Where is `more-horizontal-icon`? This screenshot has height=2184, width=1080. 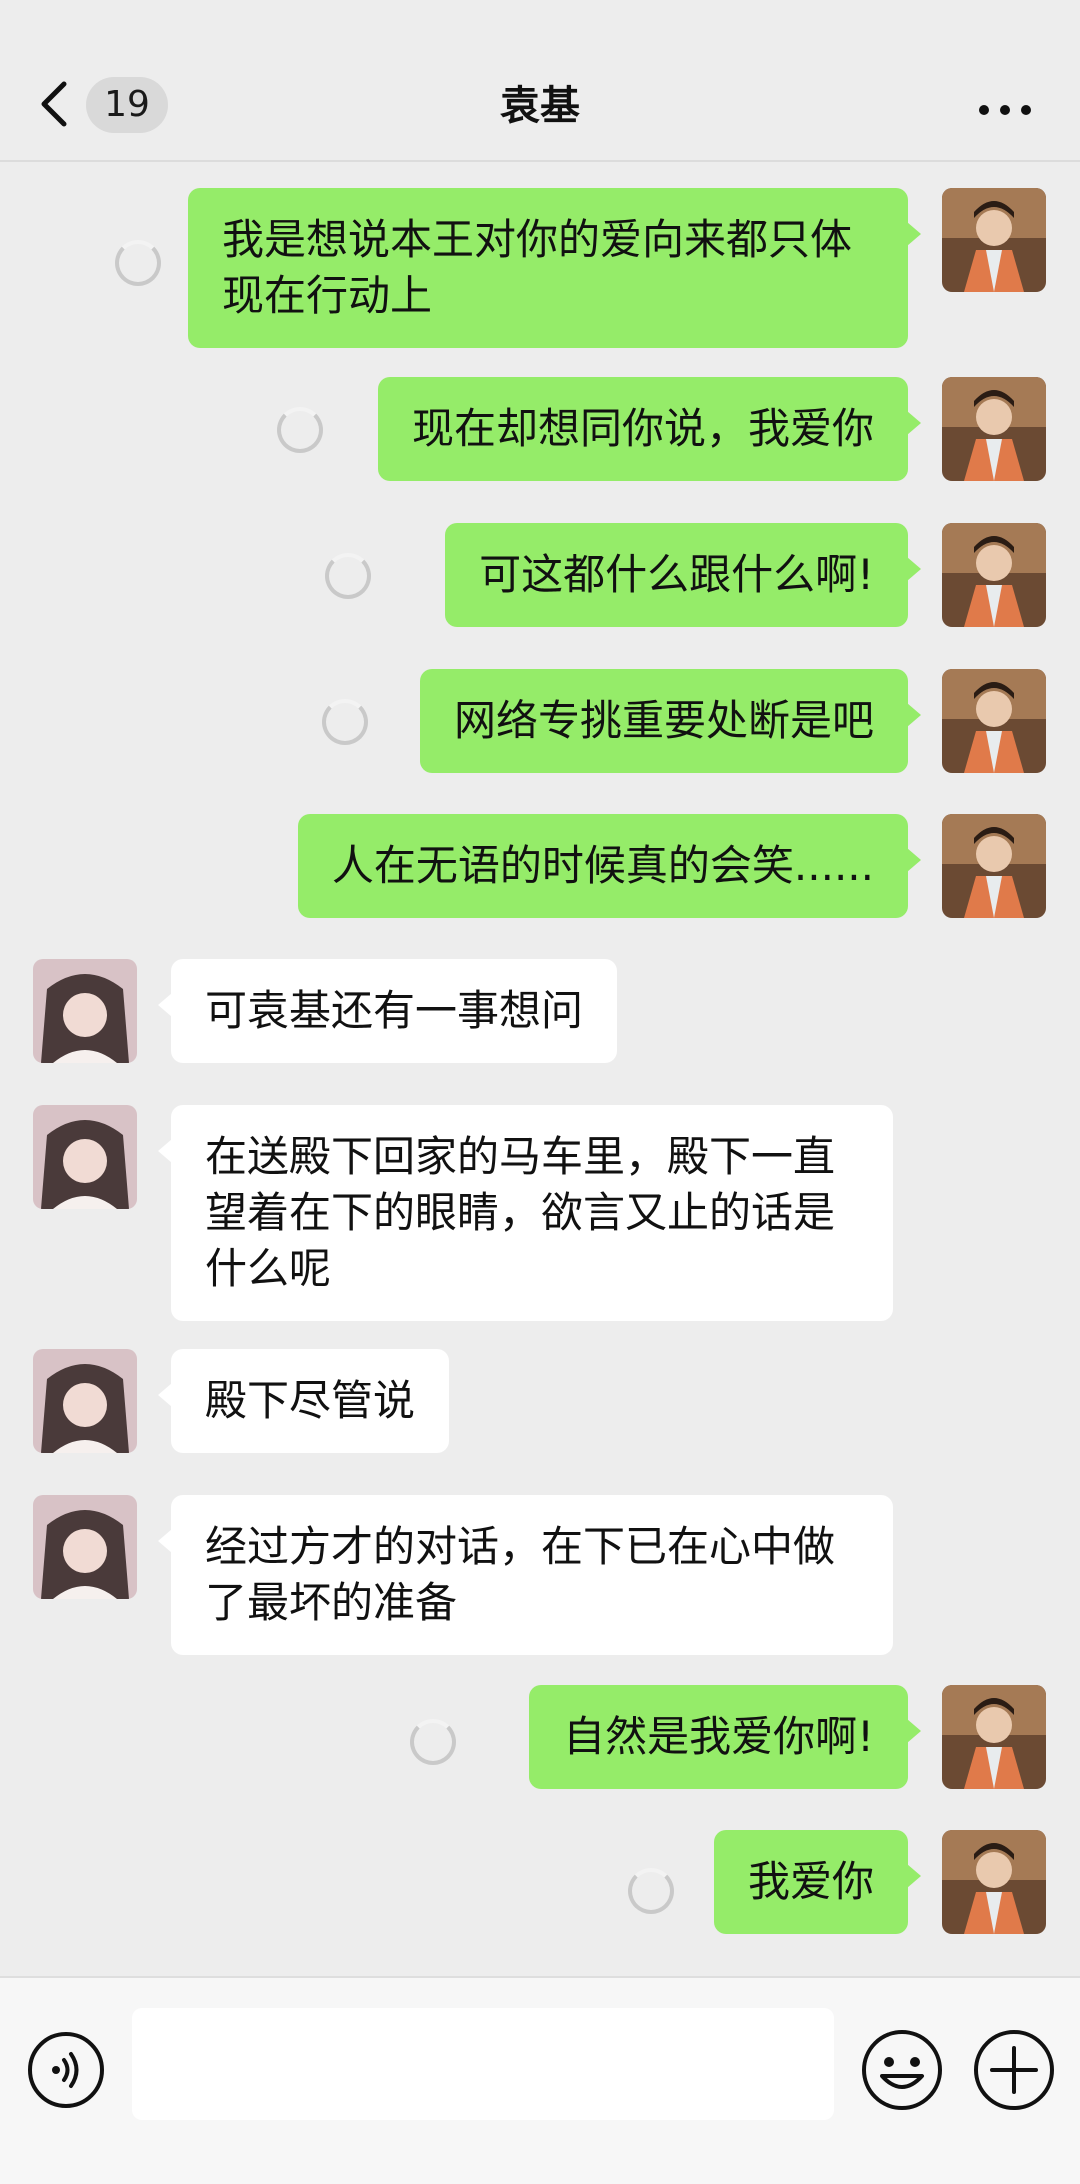
more-horizontal-icon is located at coordinates (1005, 110).